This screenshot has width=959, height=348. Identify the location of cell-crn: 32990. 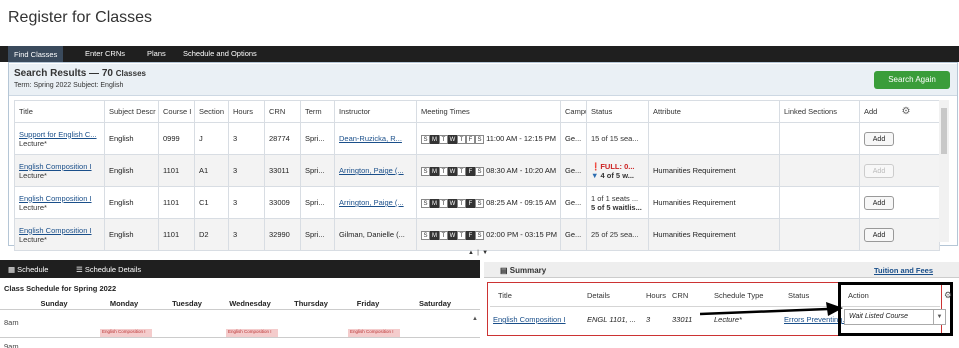
(282, 234).